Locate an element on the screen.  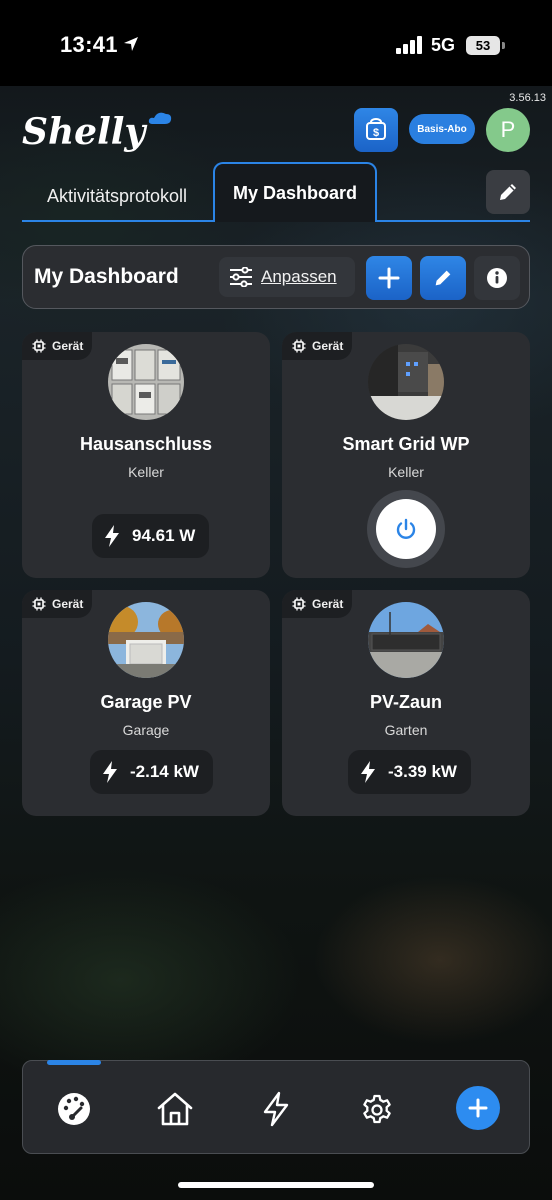
edit-dashboard-button is located at coordinates (443, 278).